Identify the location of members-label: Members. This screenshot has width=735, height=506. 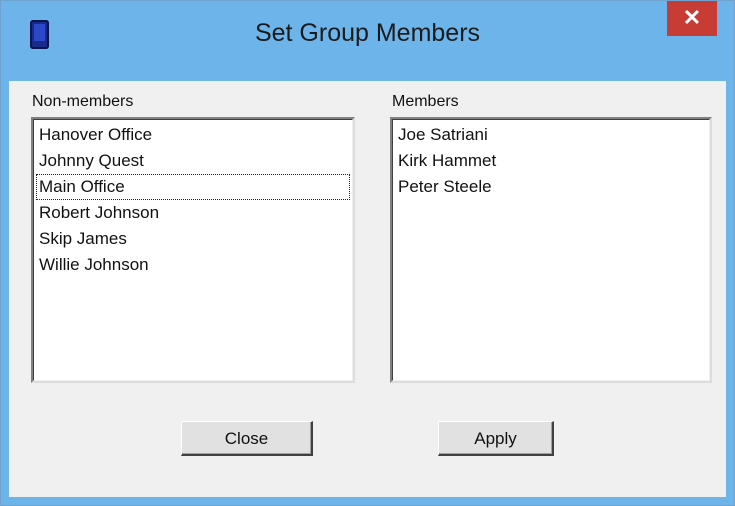
(425, 101).